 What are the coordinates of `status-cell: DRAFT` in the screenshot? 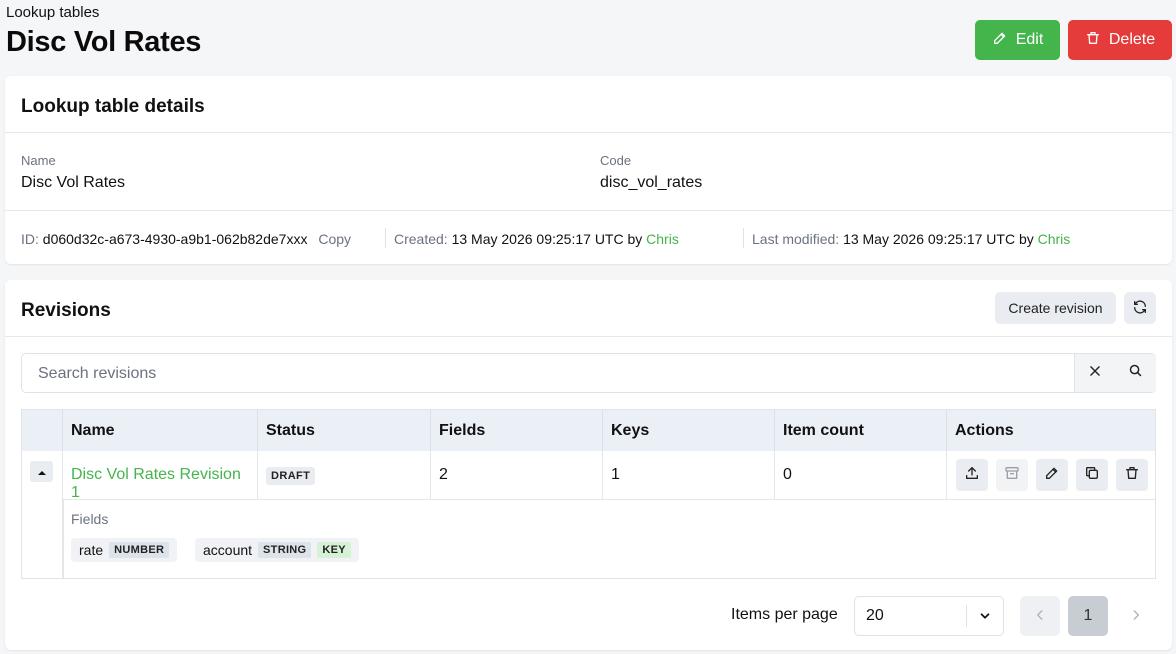 It's located at (344, 475).